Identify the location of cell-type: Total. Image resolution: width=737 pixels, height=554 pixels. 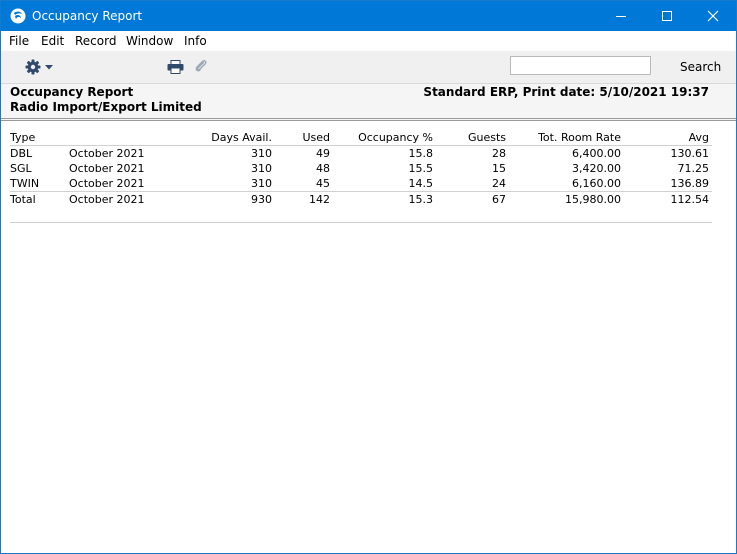
(23, 199).